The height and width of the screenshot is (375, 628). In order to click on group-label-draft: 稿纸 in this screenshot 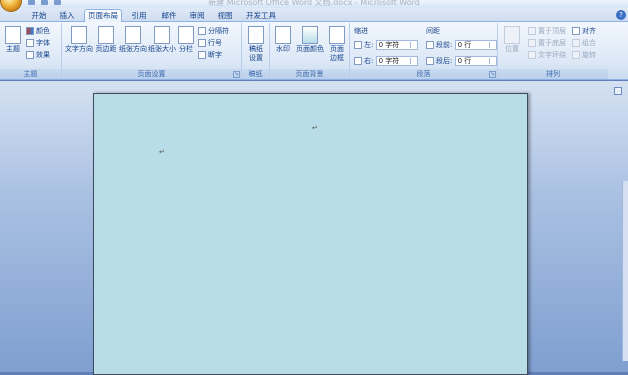, I will do `click(255, 74)`.